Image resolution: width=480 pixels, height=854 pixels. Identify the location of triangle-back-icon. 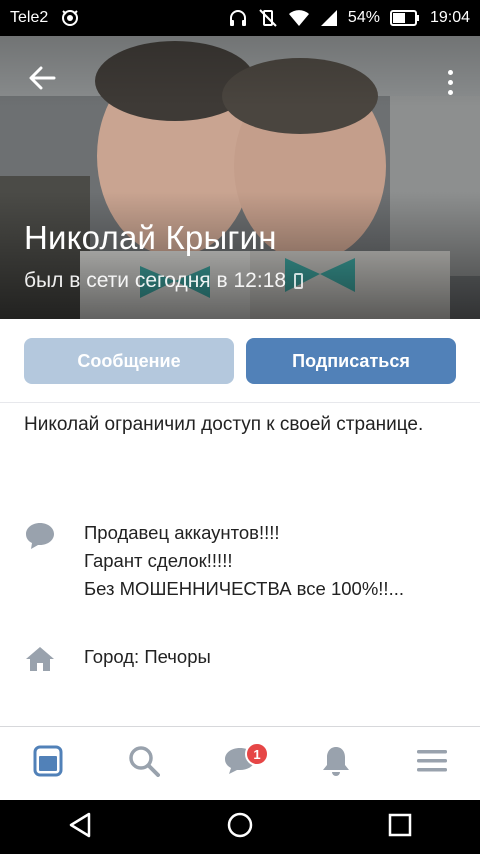
(80, 827).